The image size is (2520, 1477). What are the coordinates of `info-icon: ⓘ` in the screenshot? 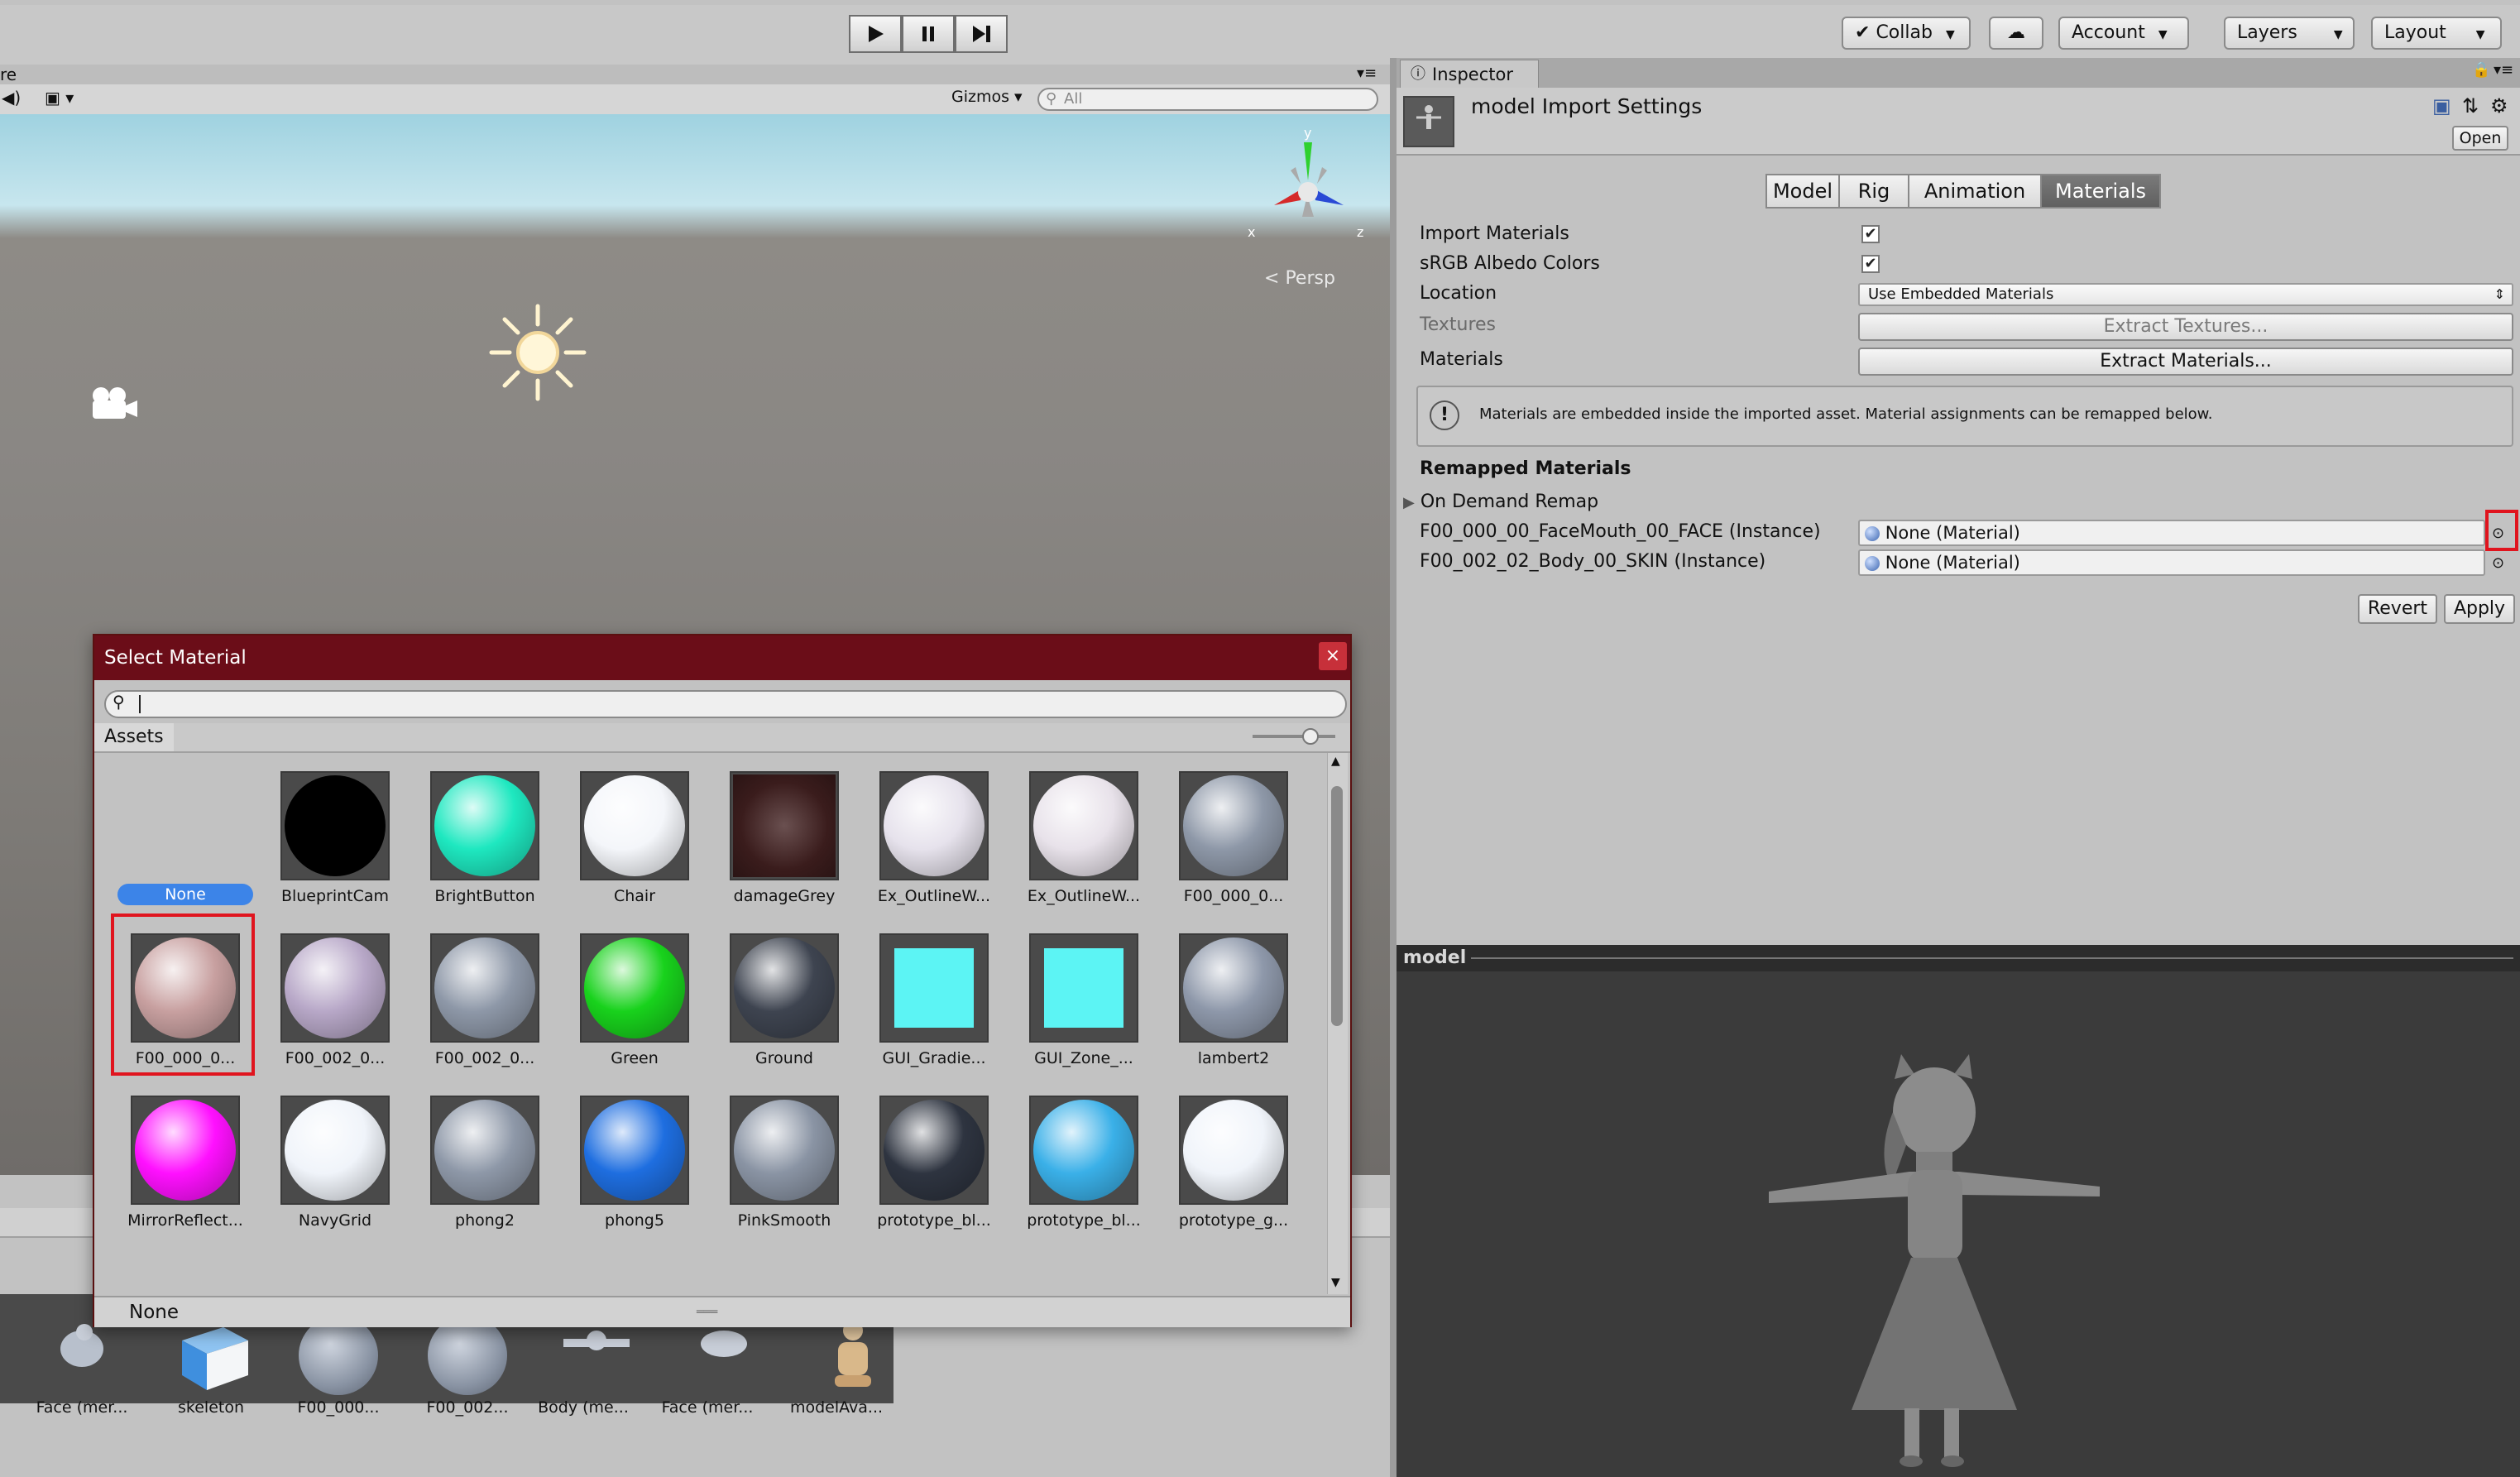 It's located at (1418, 74).